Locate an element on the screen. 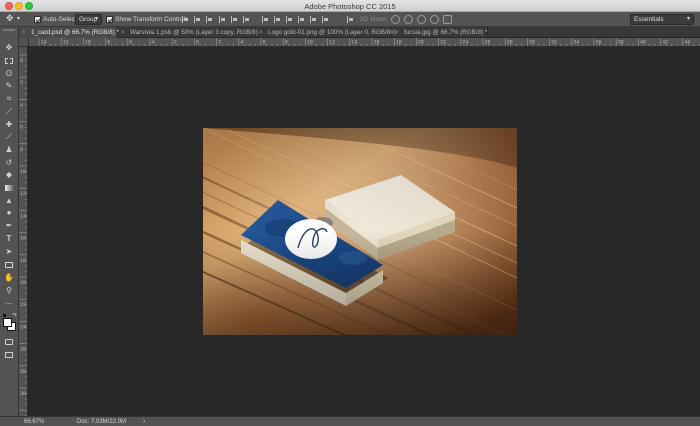  ruler-label: 40 is located at coordinates (643, 43).